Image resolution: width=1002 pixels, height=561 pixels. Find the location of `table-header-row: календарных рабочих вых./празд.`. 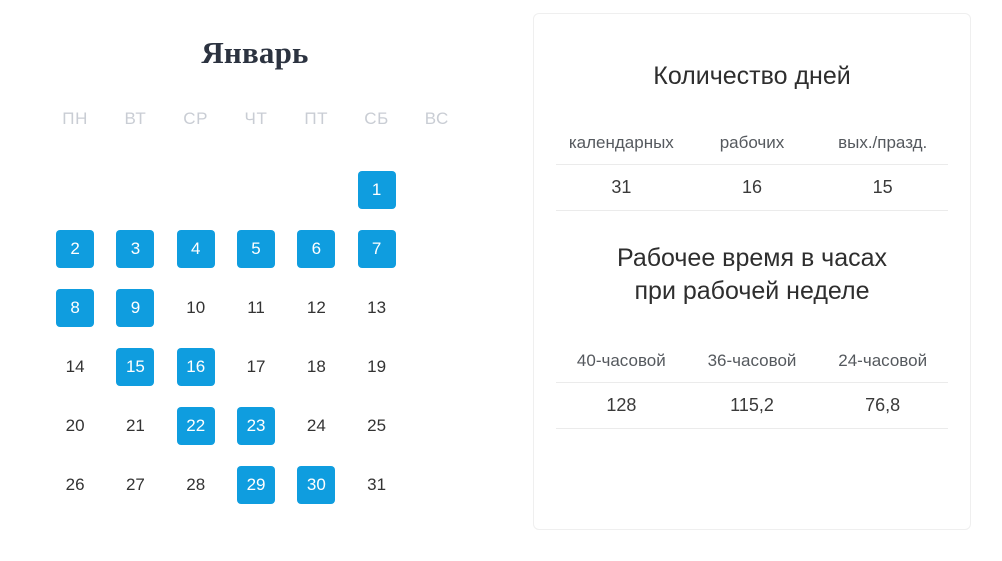

table-header-row: календарных рабочих вых./празд. is located at coordinates (752, 145).